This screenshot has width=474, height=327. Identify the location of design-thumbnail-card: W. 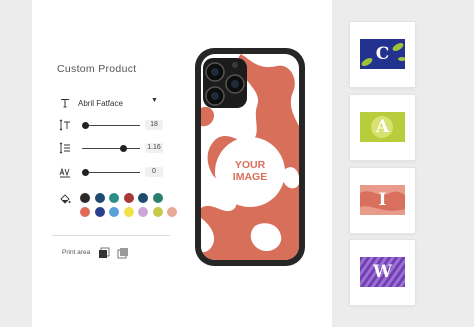
(382, 272).